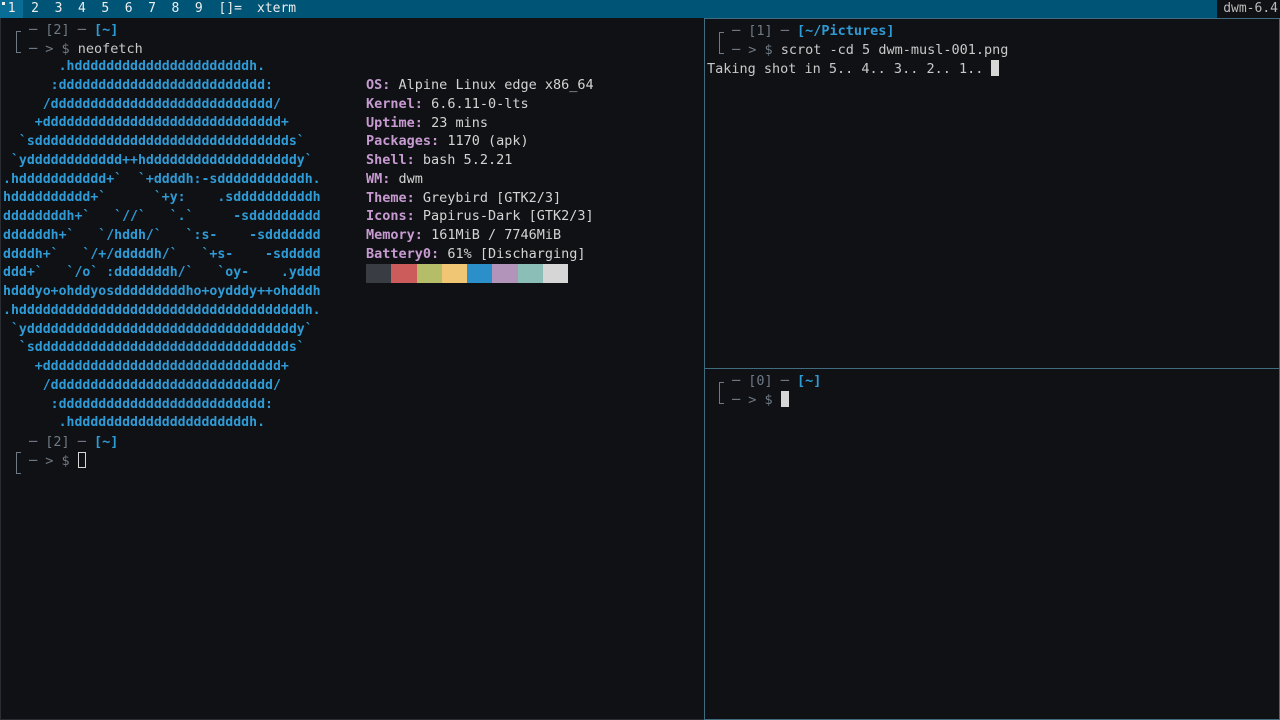 Image resolution: width=1280 pixels, height=720 pixels. What do you see at coordinates (162, 179) in the screenshot?
I see `ascii-line: .hddddddddddd+` `+ddddh:-sdddddddddddh.` at bounding box center [162, 179].